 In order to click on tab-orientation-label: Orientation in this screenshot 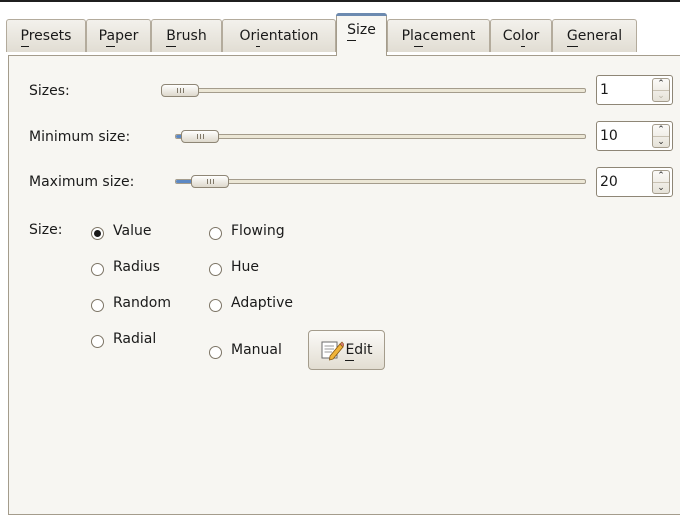, I will do `click(279, 37)`.